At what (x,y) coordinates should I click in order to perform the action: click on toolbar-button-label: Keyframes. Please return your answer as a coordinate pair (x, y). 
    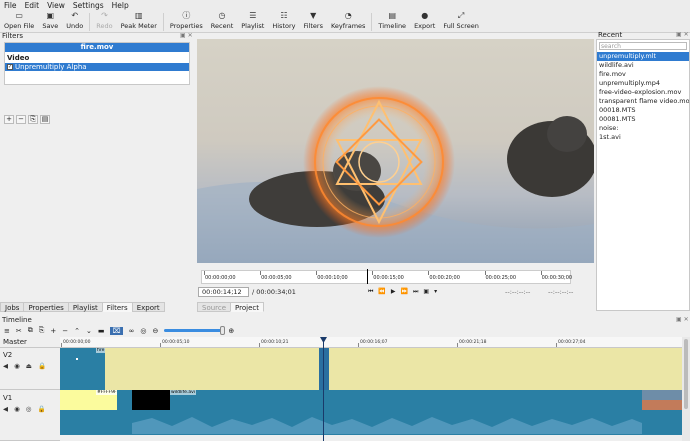
    Looking at the image, I should click on (348, 26).